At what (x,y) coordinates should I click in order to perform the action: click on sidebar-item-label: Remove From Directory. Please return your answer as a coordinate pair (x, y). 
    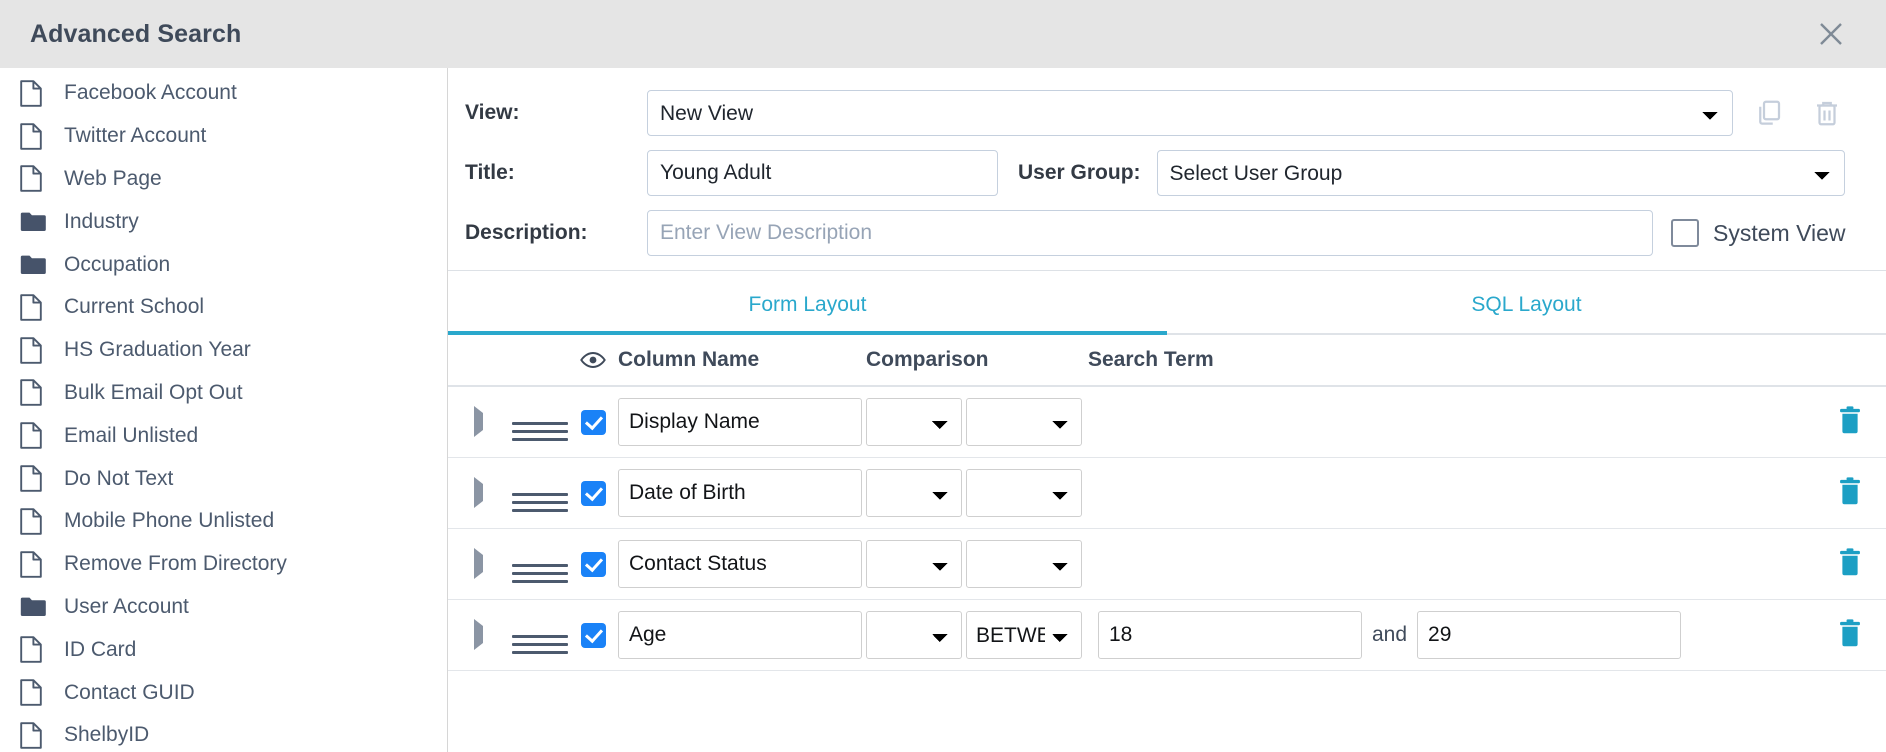
    Looking at the image, I should click on (175, 564).